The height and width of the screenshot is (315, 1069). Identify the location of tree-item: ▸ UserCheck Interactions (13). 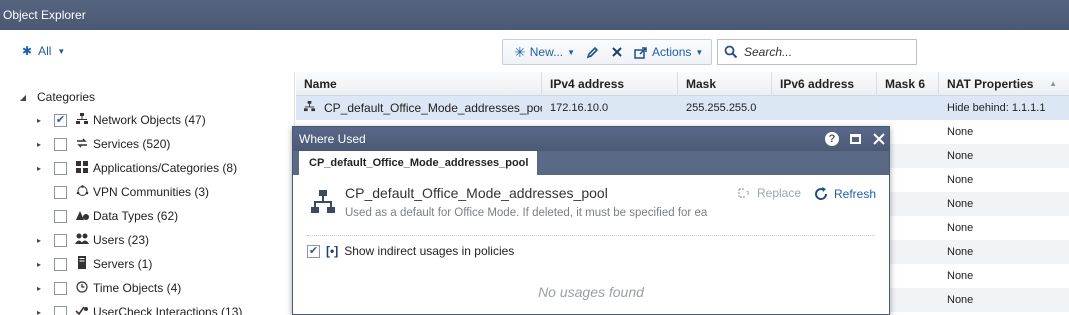
(138, 308).